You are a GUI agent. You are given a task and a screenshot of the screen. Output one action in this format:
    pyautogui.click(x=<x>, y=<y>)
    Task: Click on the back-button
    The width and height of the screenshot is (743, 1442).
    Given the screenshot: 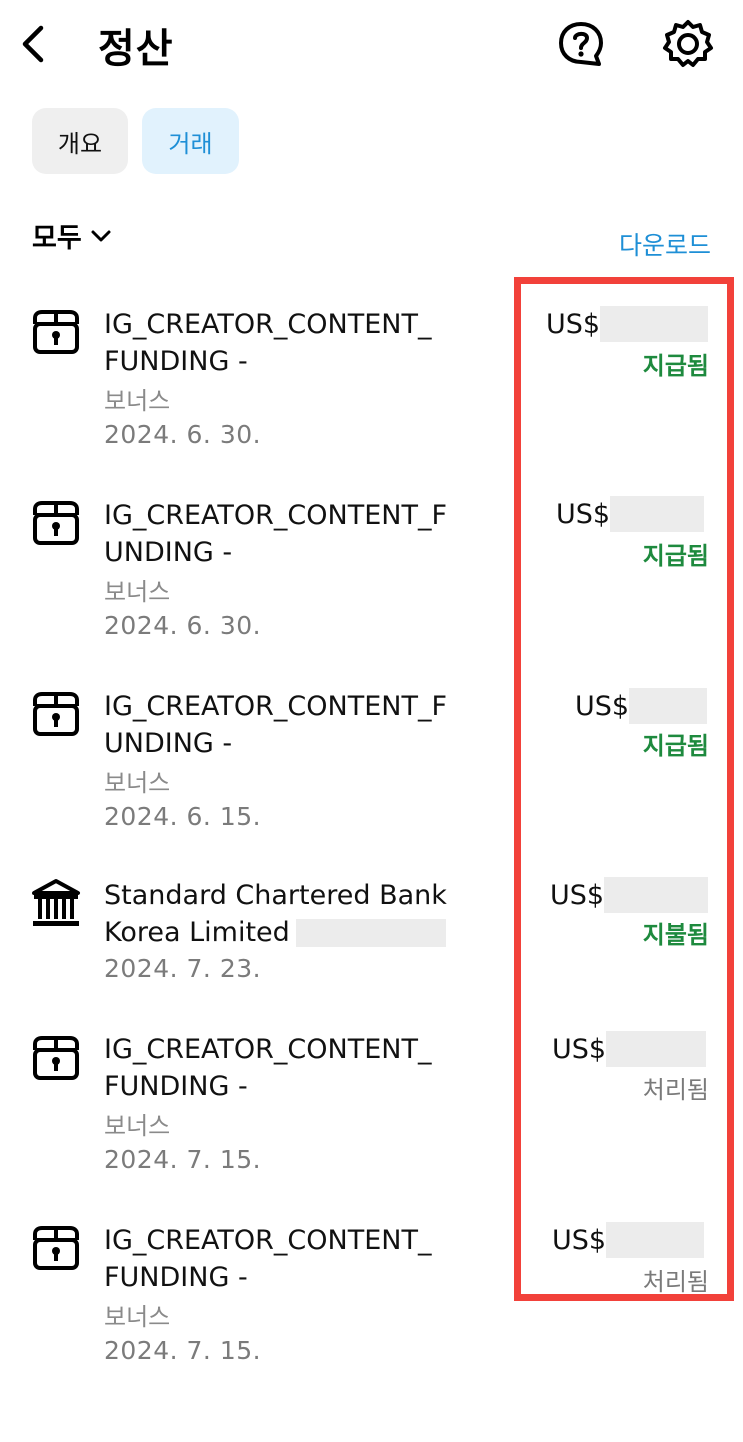 What is the action you would take?
    pyautogui.click(x=32, y=44)
    